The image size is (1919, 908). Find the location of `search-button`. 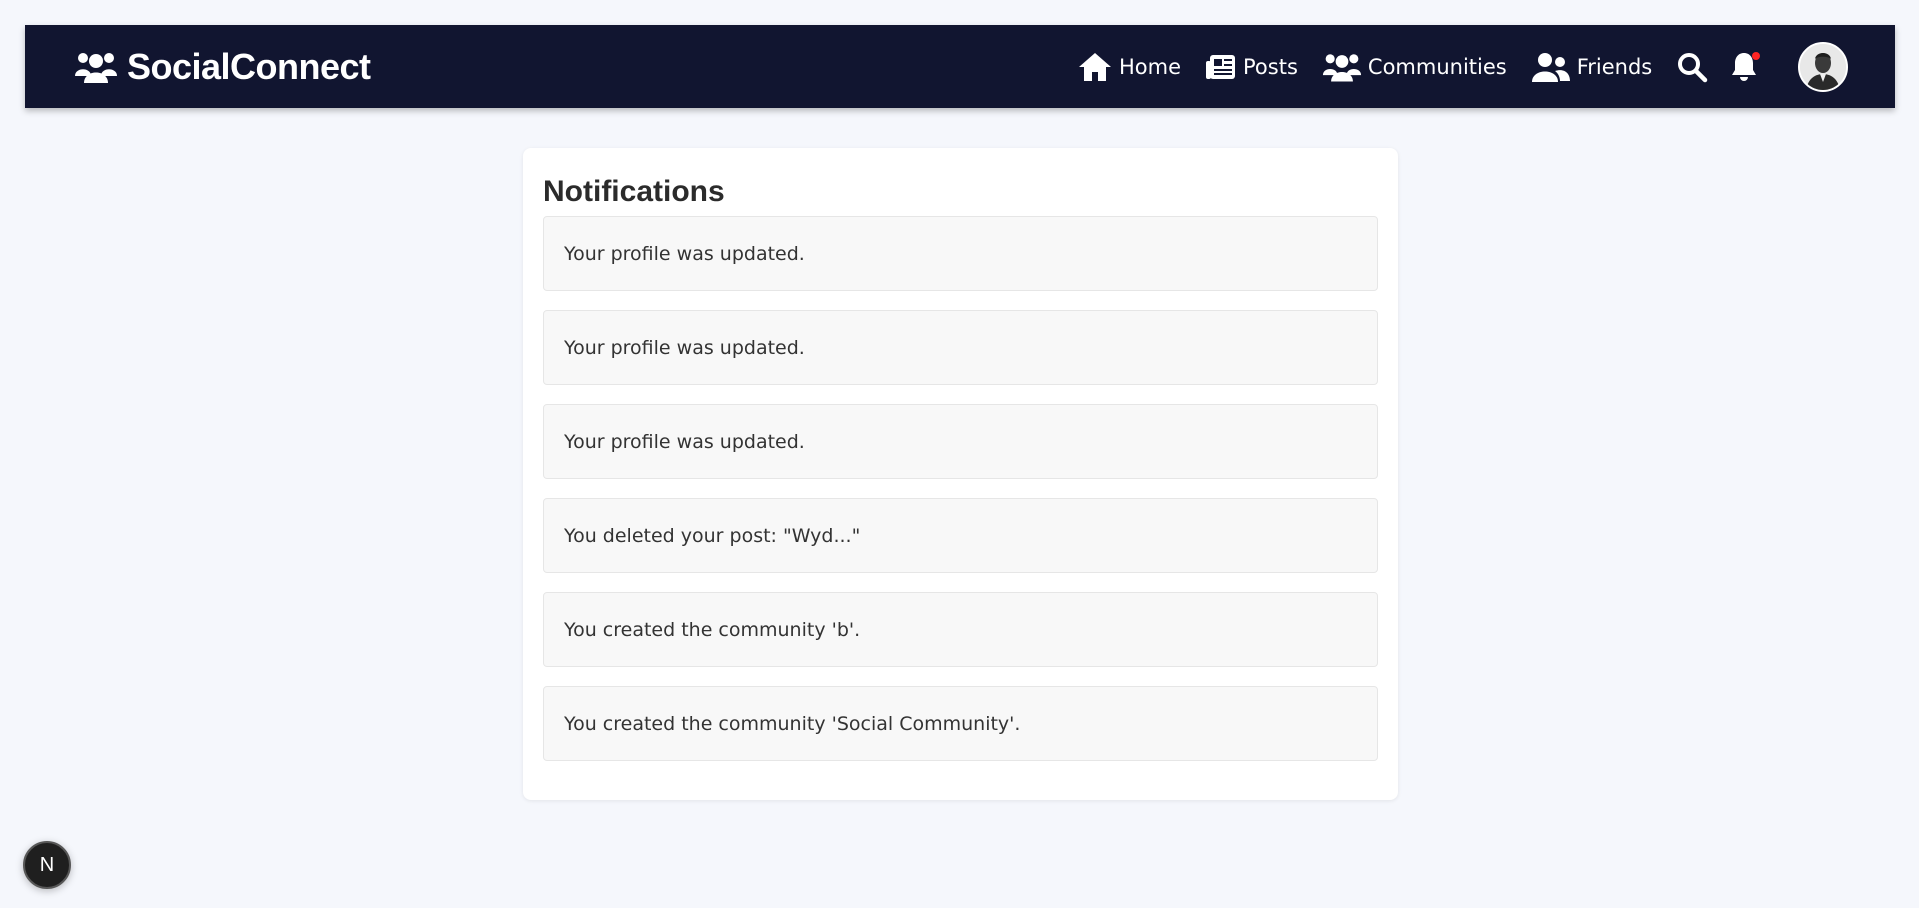

search-button is located at coordinates (1692, 67).